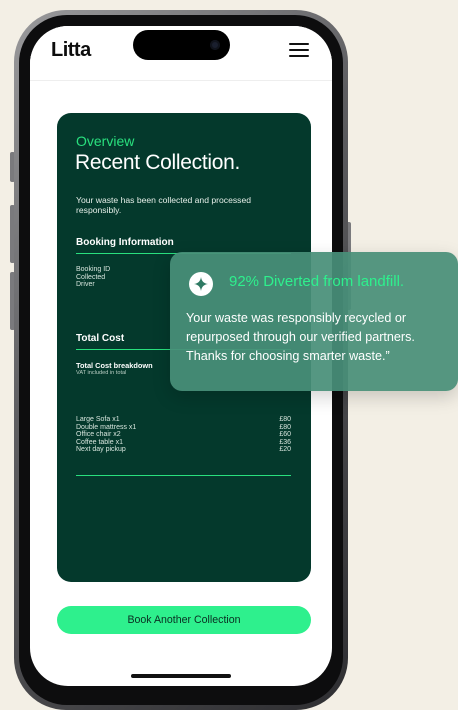 Image resolution: width=458 pixels, height=710 pixels. I want to click on book-another-collection-button: Book Another Collection, so click(184, 620).